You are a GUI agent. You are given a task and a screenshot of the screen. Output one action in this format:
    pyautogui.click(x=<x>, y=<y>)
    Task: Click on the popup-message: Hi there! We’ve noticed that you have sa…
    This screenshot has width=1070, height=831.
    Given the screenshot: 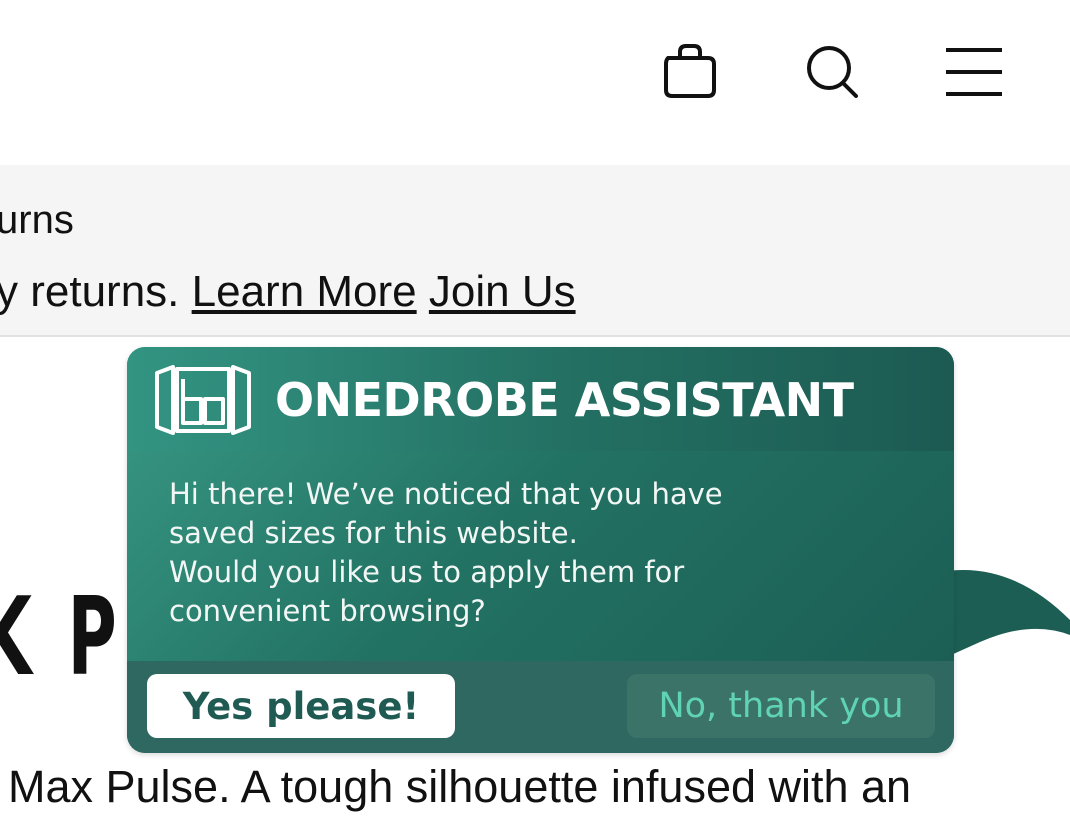 What is the action you would take?
    pyautogui.click(x=539, y=553)
    